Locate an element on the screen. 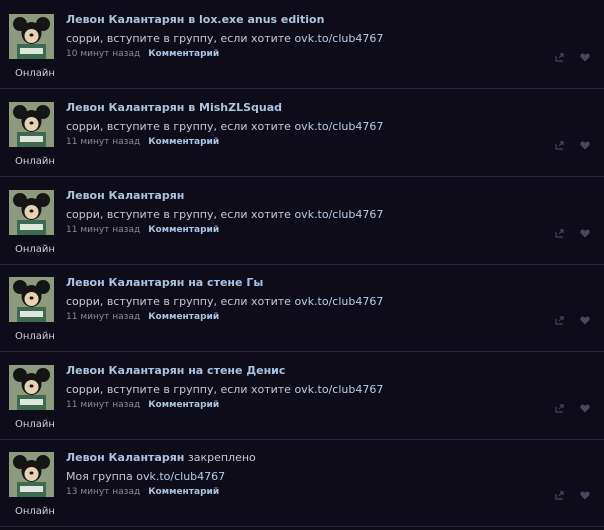  post-header: Левон Калантарян закреплено is located at coordinates (161, 457).